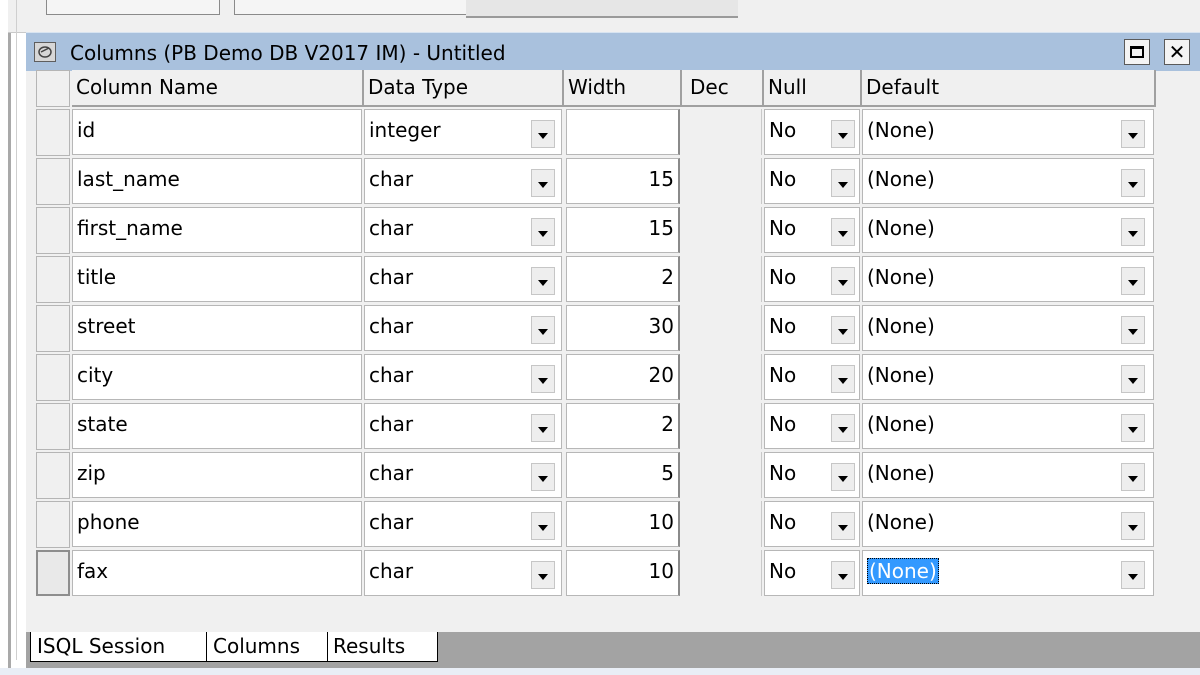  I want to click on maximize-button, so click(1137, 52).